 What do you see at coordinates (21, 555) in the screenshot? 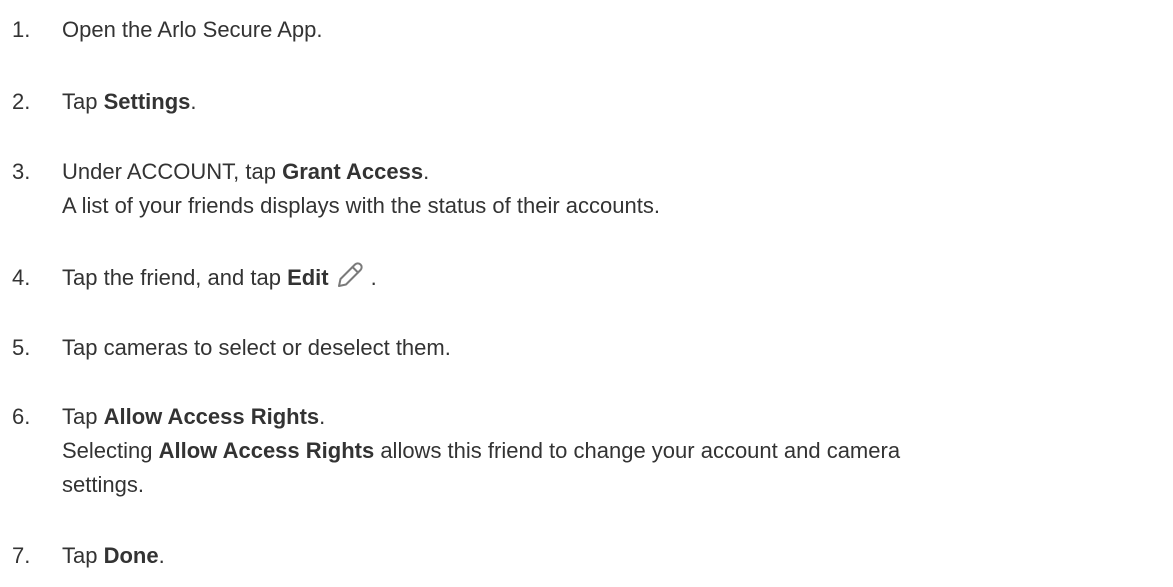
I see `step-number: 7.` at bounding box center [21, 555].